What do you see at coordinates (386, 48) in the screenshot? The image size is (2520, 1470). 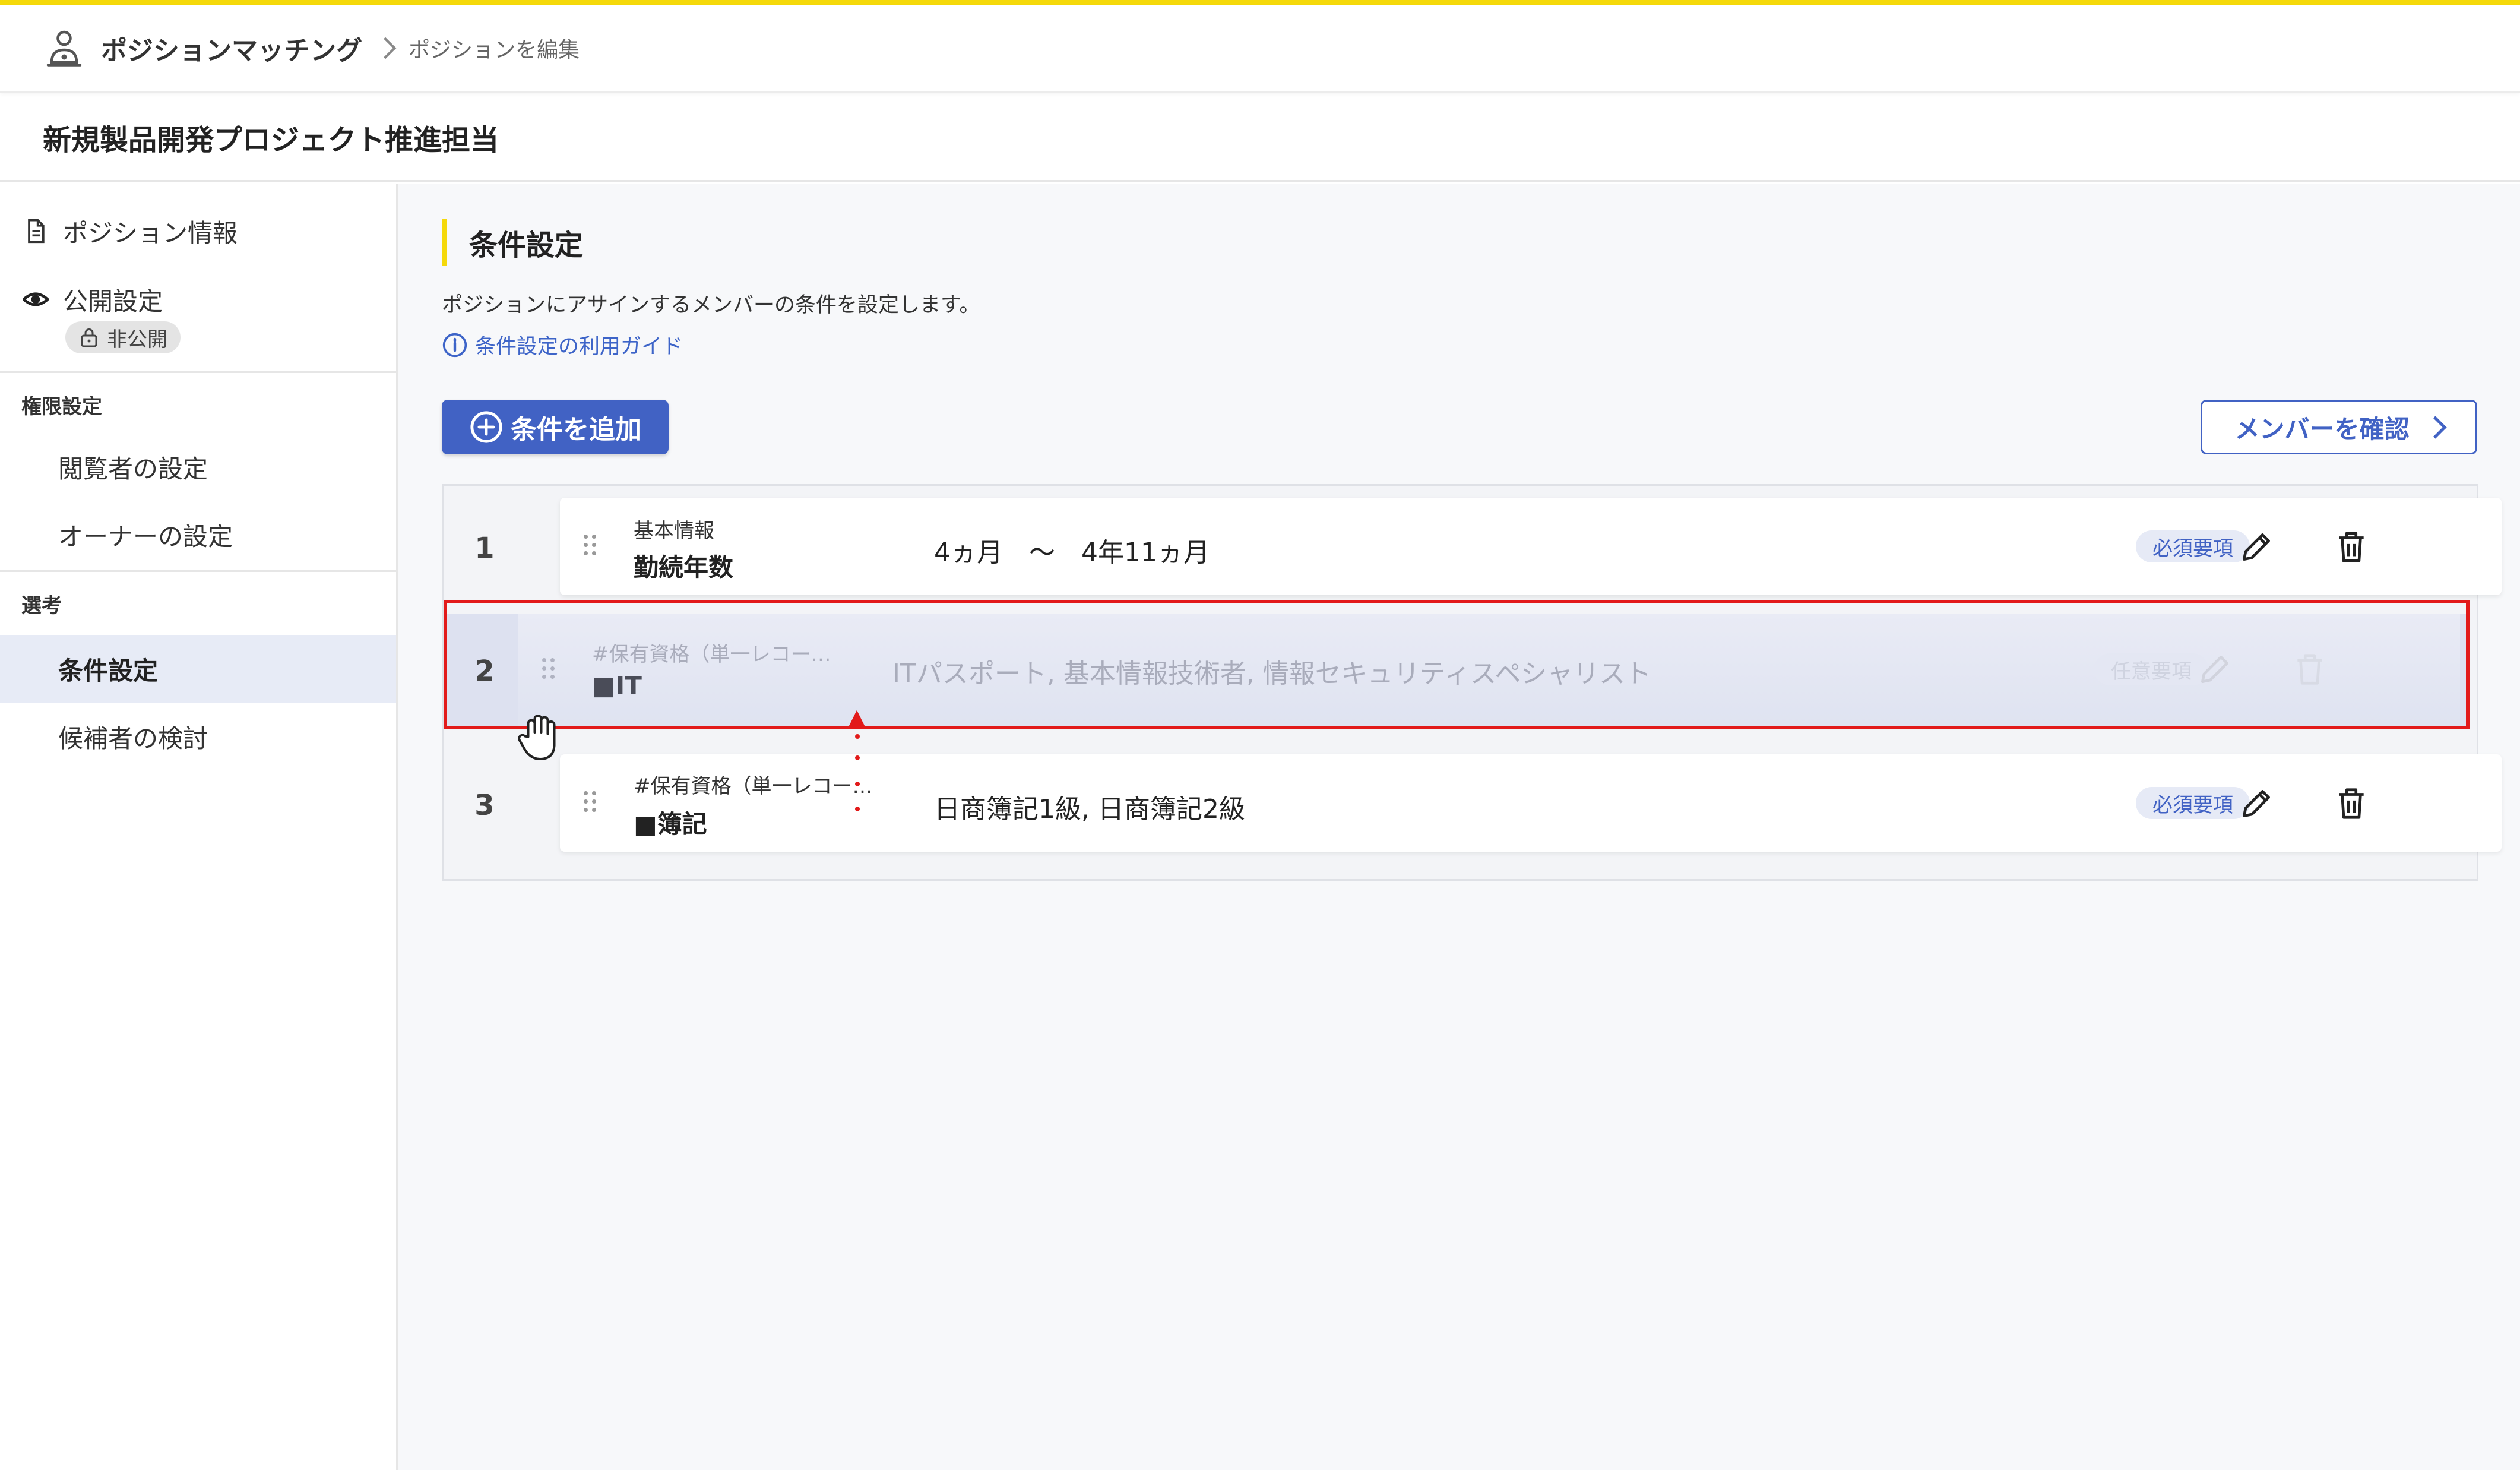 I see `breadcrumb-chevron-icon` at bounding box center [386, 48].